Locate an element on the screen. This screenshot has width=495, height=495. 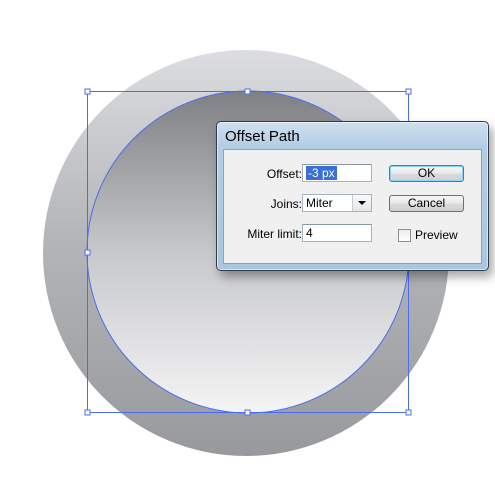
handle-bottom-middle is located at coordinates (247, 412).